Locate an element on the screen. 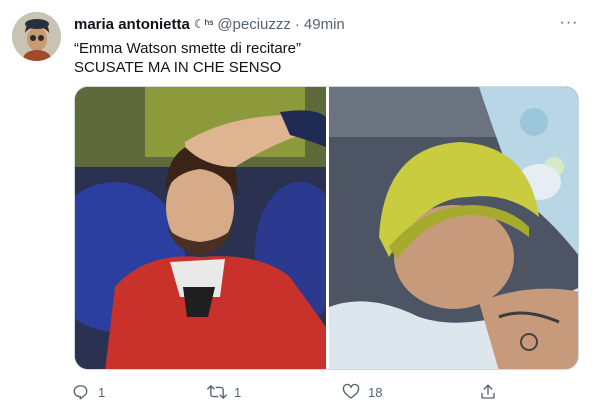  avatar-image is located at coordinates (36, 36).